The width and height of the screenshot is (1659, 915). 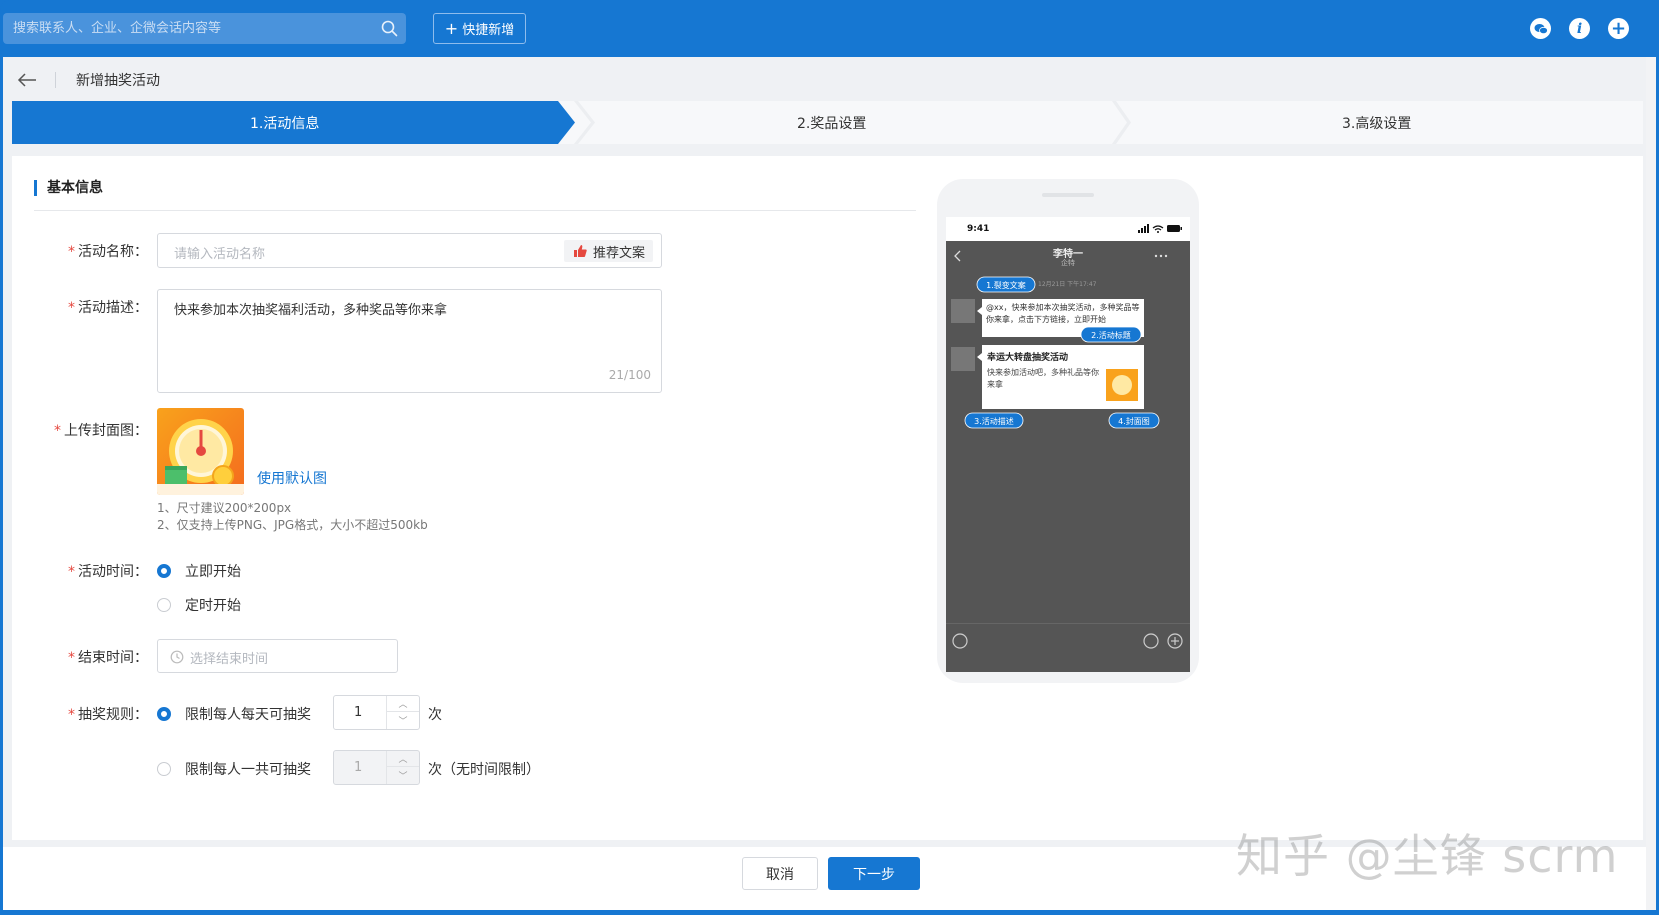 I want to click on recommend-copy-button: 推荐文案, so click(x=608, y=251).